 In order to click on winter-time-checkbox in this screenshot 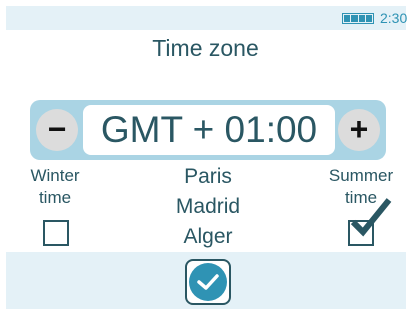, I will do `click(56, 233)`.